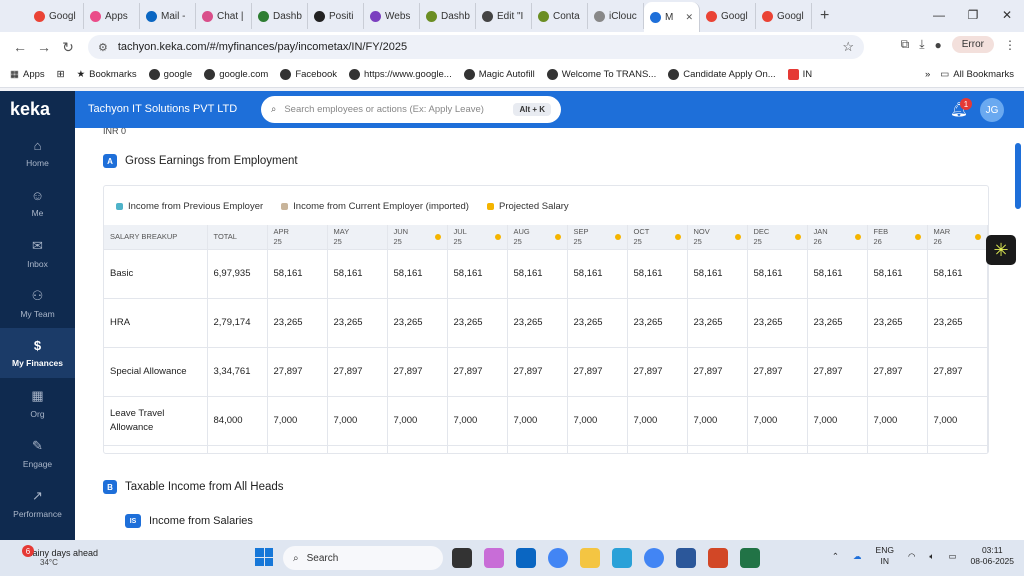 This screenshot has width=1024, height=576. I want to click on sidebar-item-engage: ✎ Engage, so click(37, 453).